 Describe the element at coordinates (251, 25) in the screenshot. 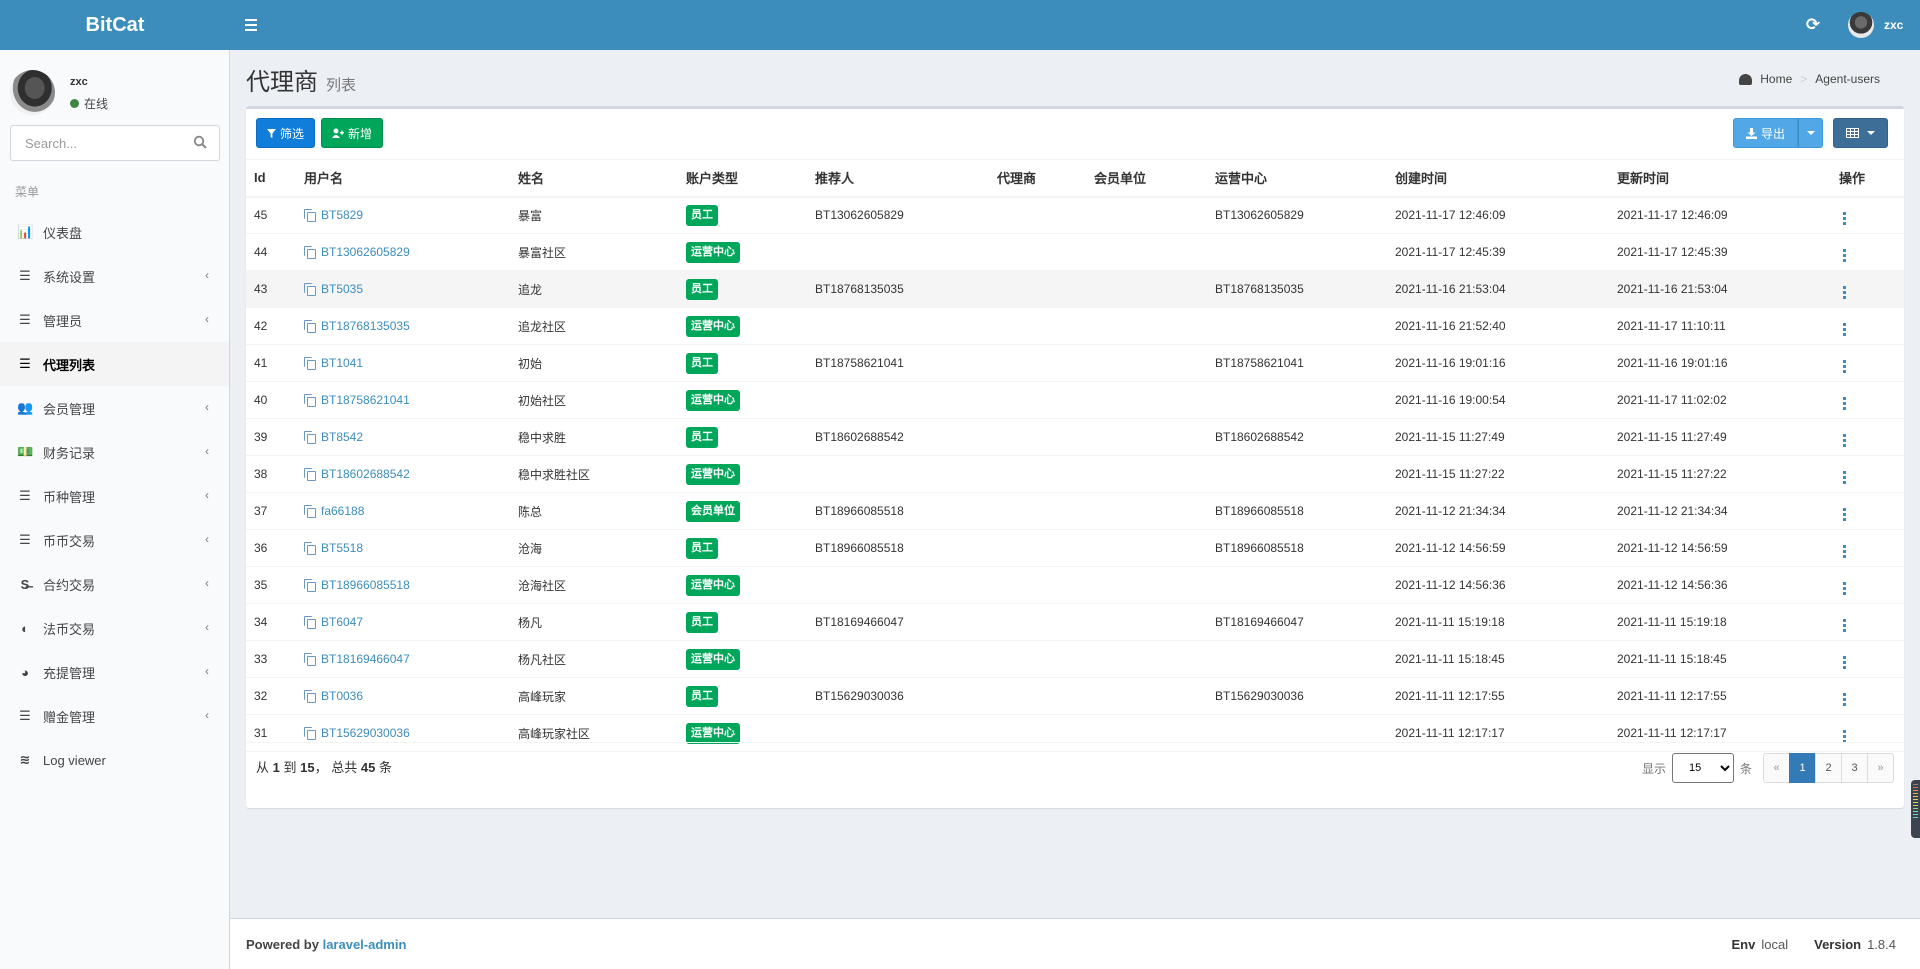

I see `sidebar-toggle-button` at that location.